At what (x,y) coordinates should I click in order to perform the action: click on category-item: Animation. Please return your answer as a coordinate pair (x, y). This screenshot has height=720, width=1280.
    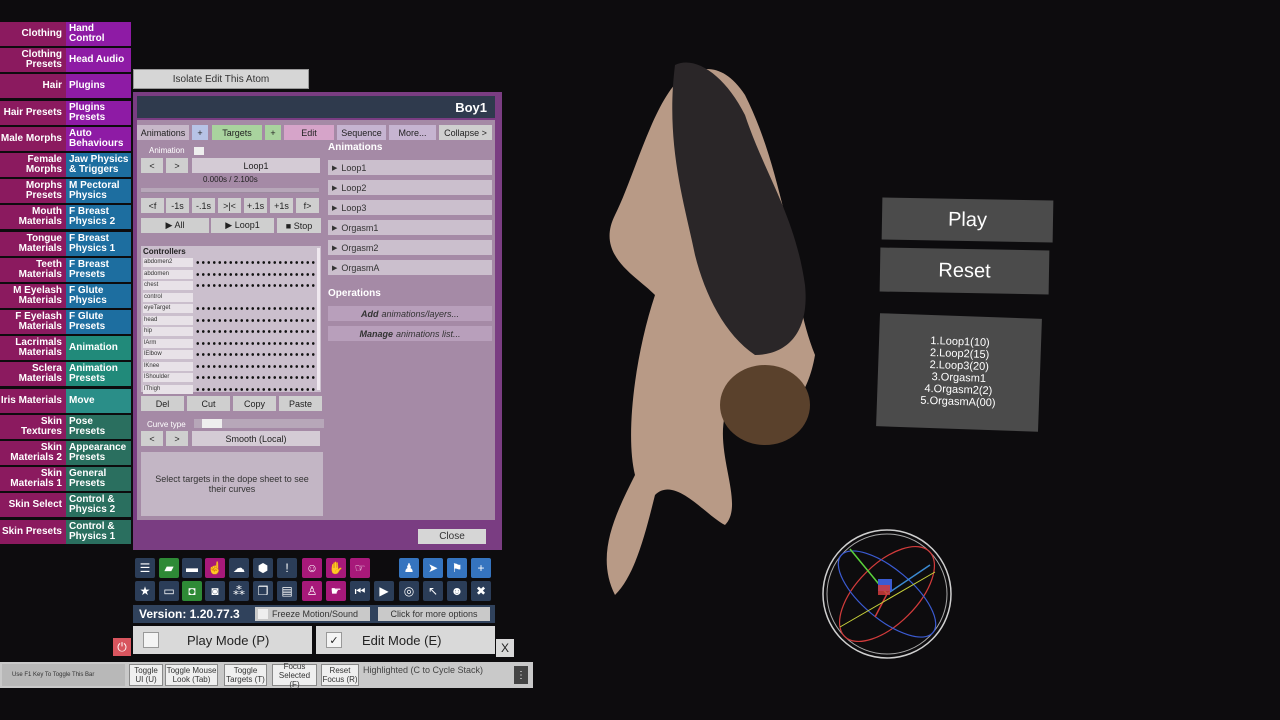
    Looking at the image, I should click on (98, 348).